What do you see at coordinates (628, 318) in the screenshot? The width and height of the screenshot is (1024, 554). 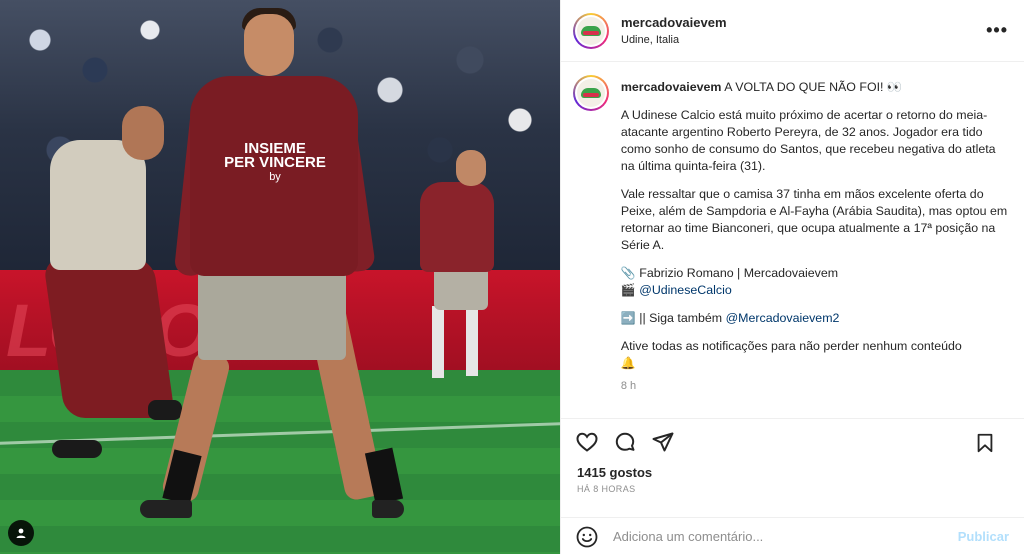 I see `arrow-right-icon: ➡️` at bounding box center [628, 318].